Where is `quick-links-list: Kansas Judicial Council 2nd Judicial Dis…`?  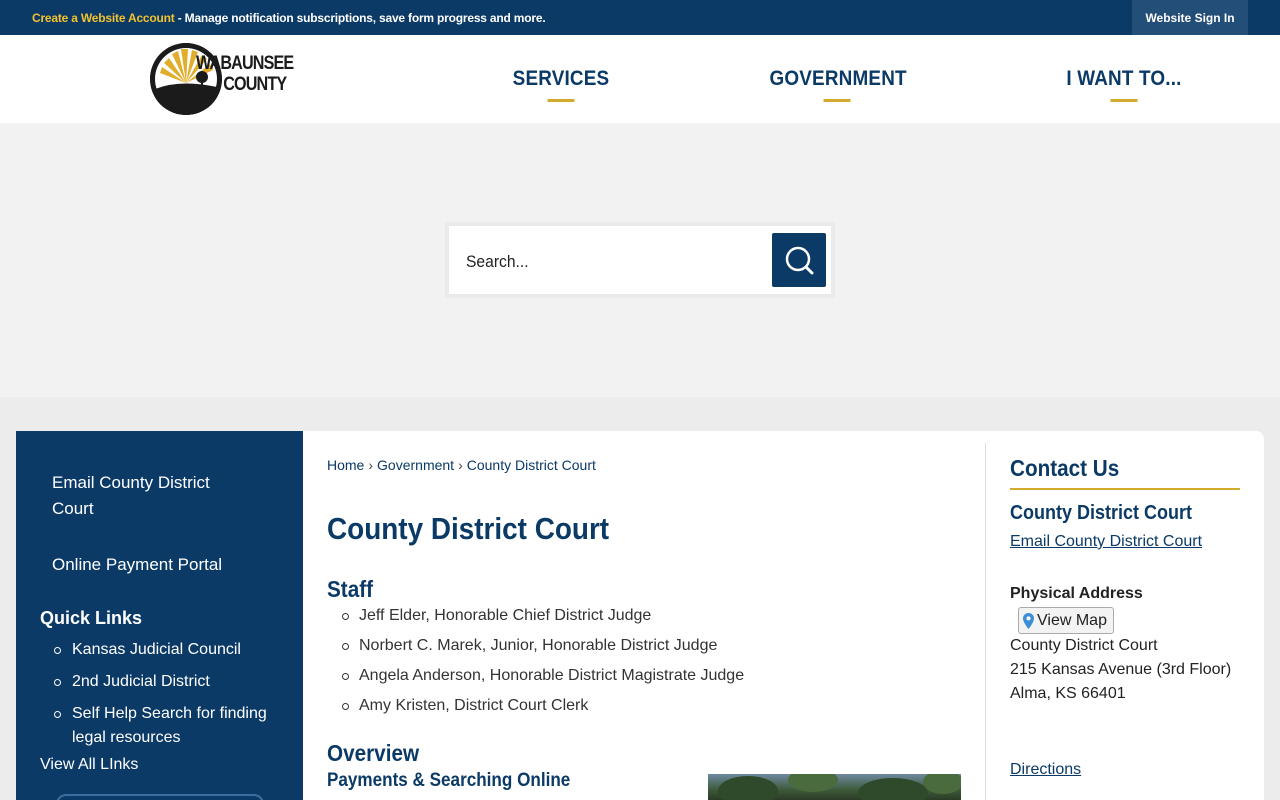
quick-links-list: Kansas Judicial Council 2nd Judicial Dis… is located at coordinates (168, 698).